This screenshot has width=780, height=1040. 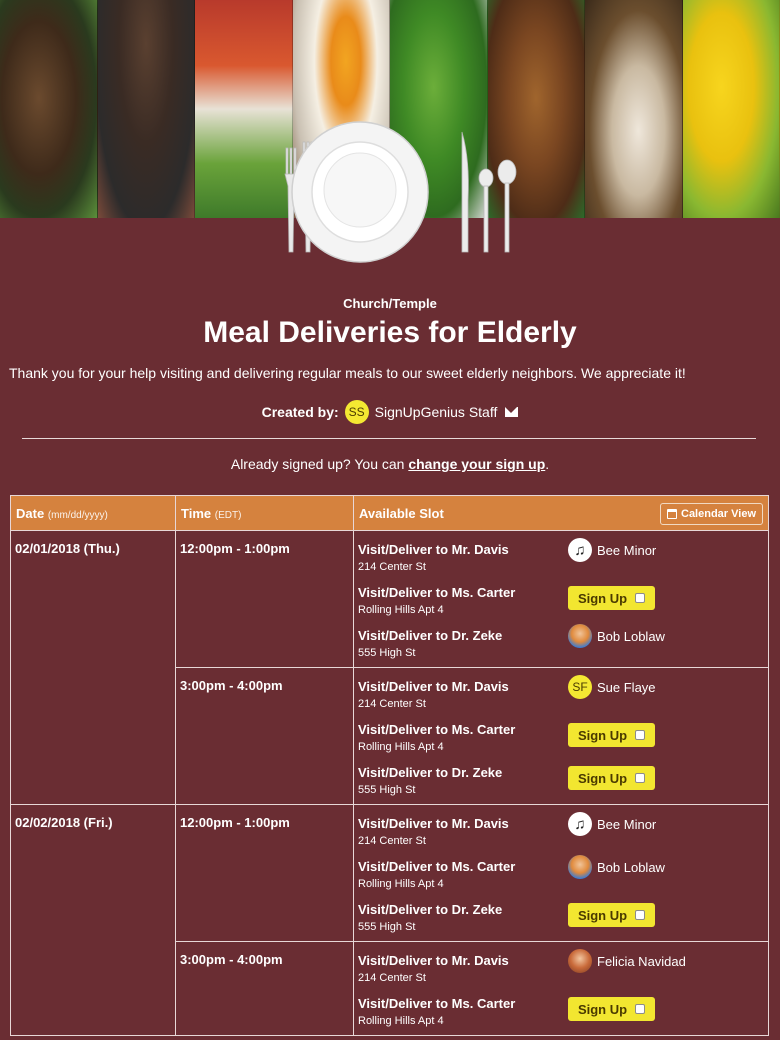 What do you see at coordinates (390, 332) in the screenshot?
I see `page-title: Meal Deliveries for Elderly` at bounding box center [390, 332].